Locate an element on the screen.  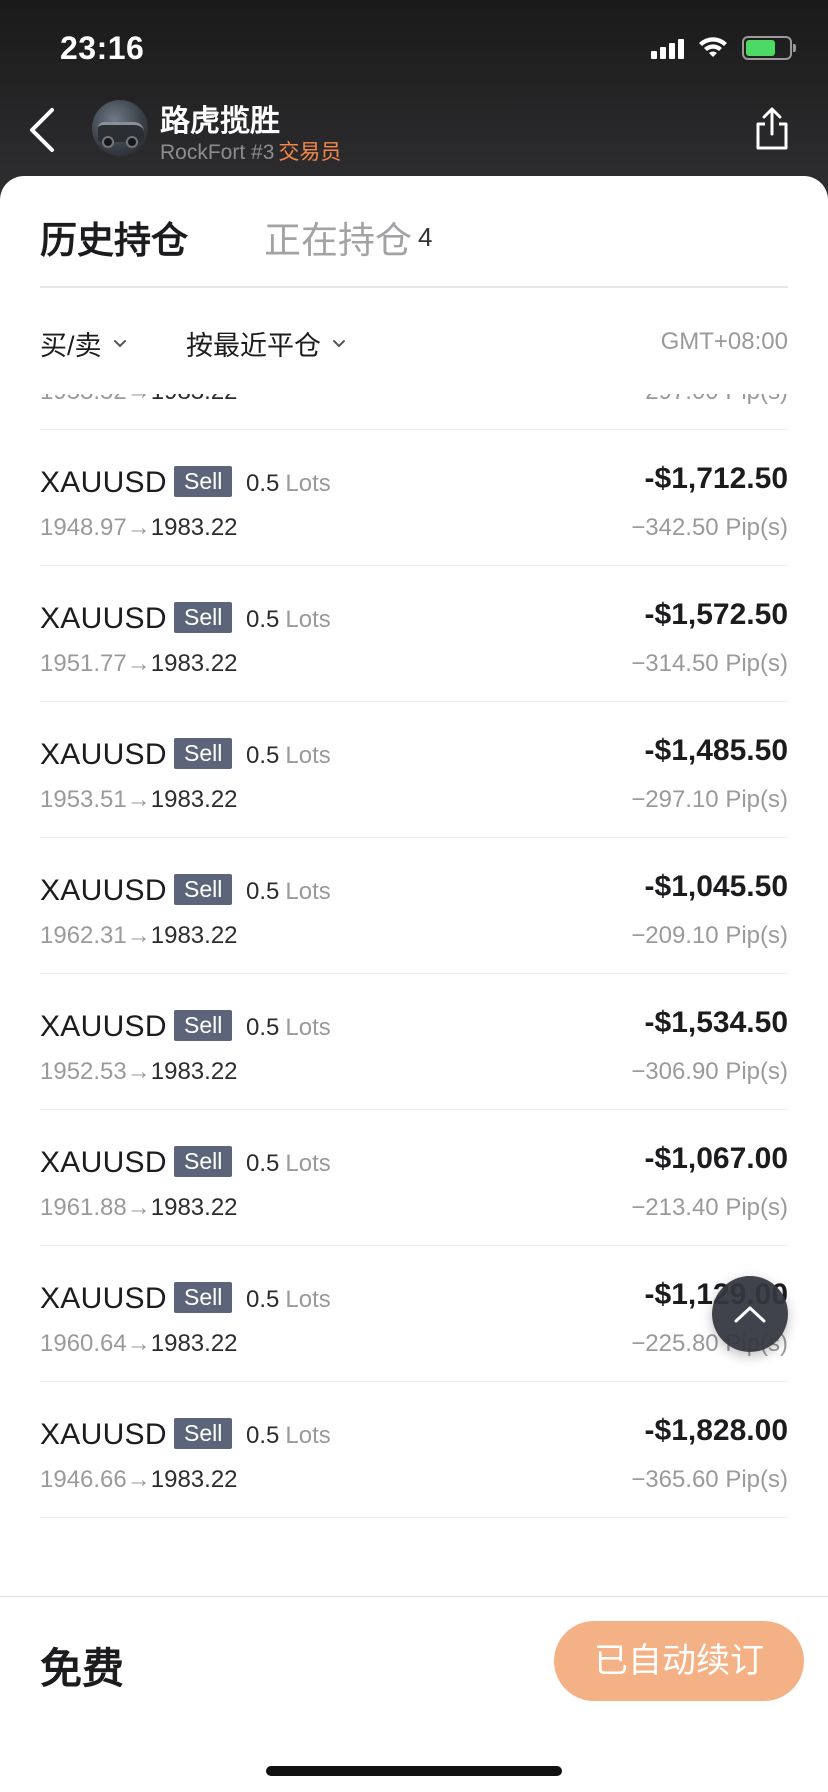
position-row is located at coordinates (414, 1549).